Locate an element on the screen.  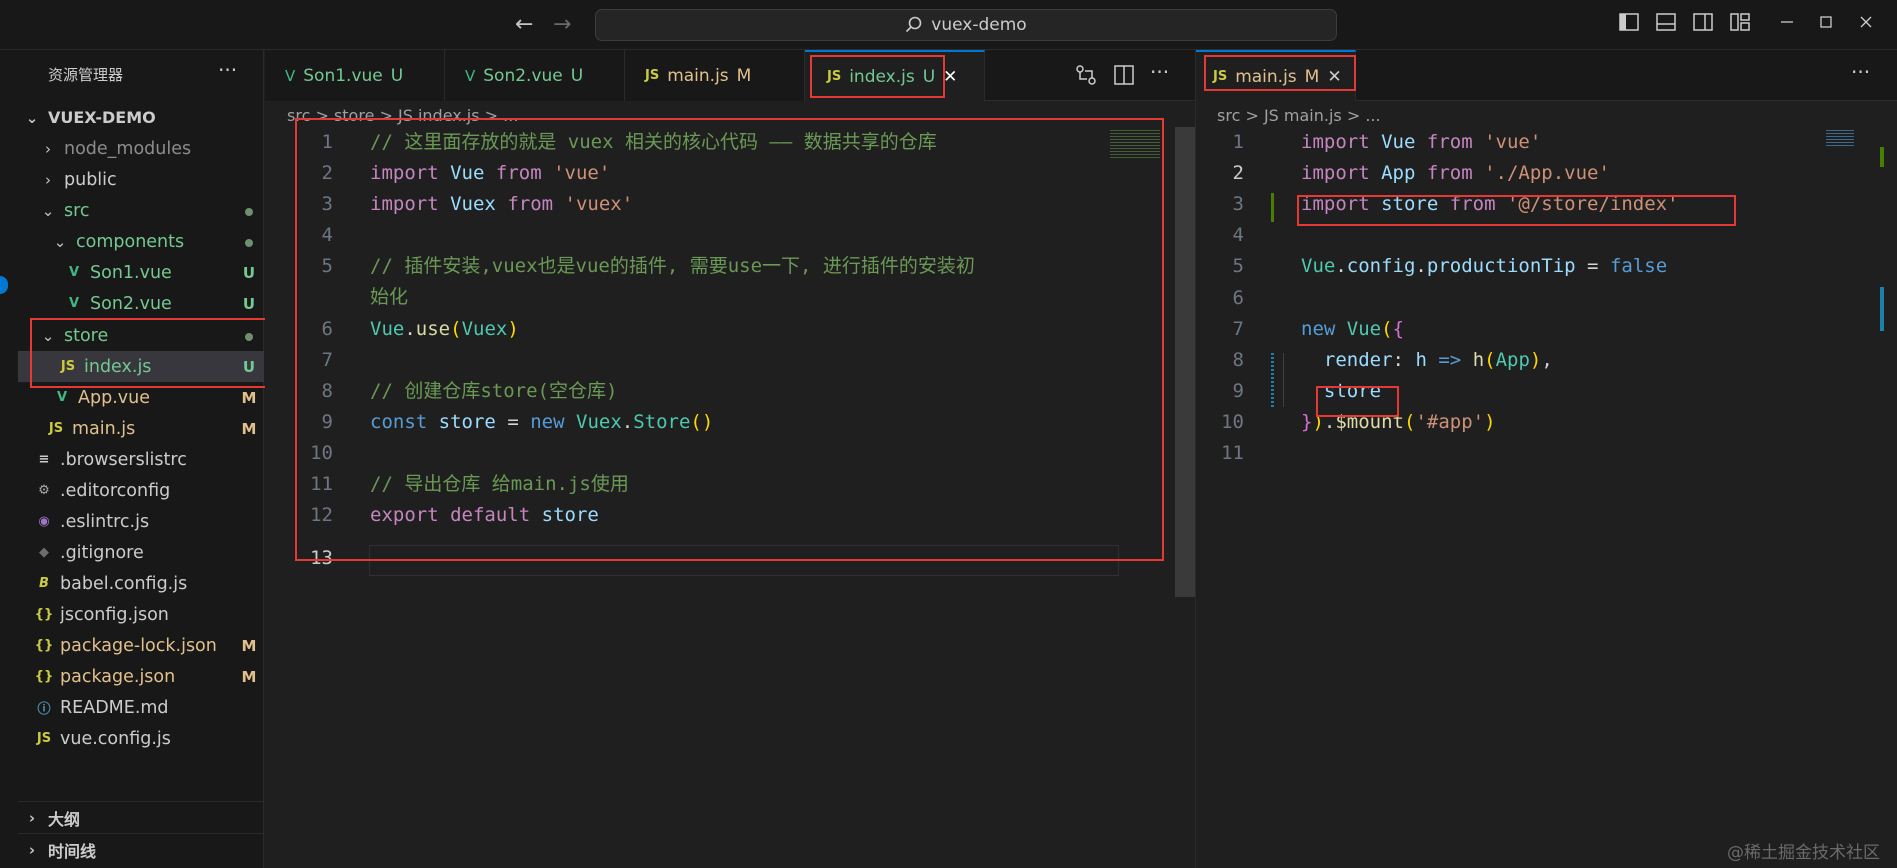
modified-line-marker is located at coordinates (1272, 380).